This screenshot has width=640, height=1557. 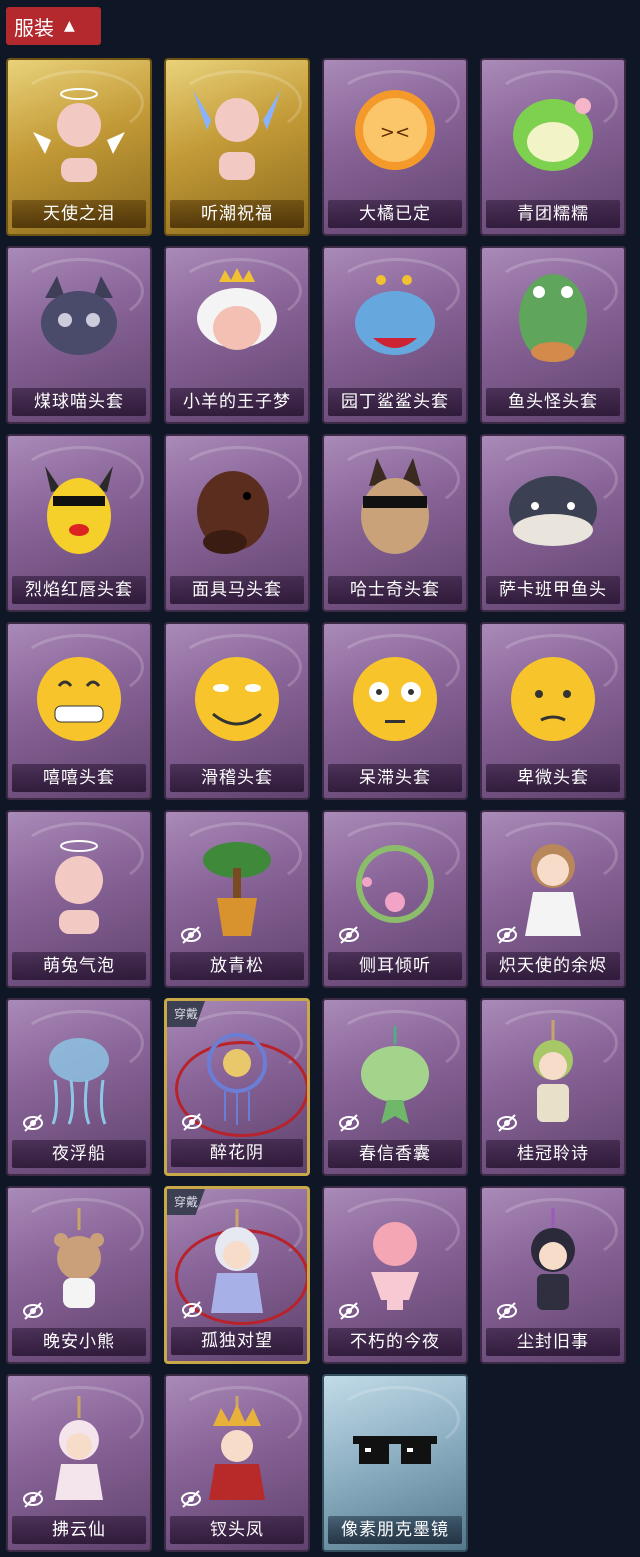 What do you see at coordinates (395, 590) in the screenshot?
I see `costume-name: 哈士奇头套` at bounding box center [395, 590].